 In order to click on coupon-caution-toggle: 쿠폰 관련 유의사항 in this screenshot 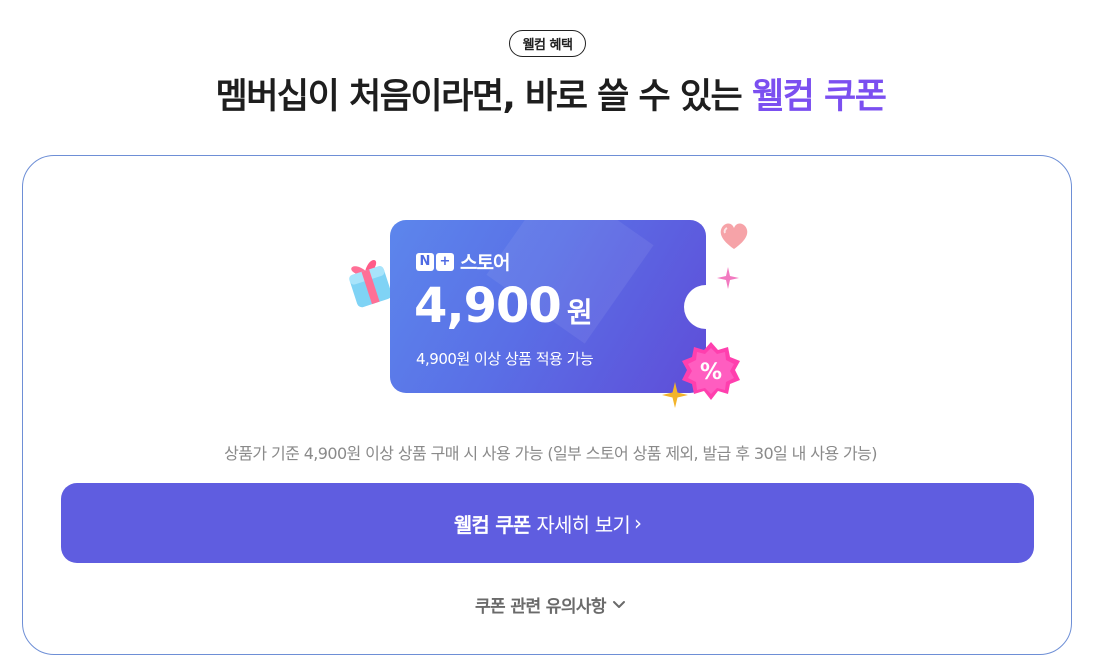, I will do `click(550, 604)`.